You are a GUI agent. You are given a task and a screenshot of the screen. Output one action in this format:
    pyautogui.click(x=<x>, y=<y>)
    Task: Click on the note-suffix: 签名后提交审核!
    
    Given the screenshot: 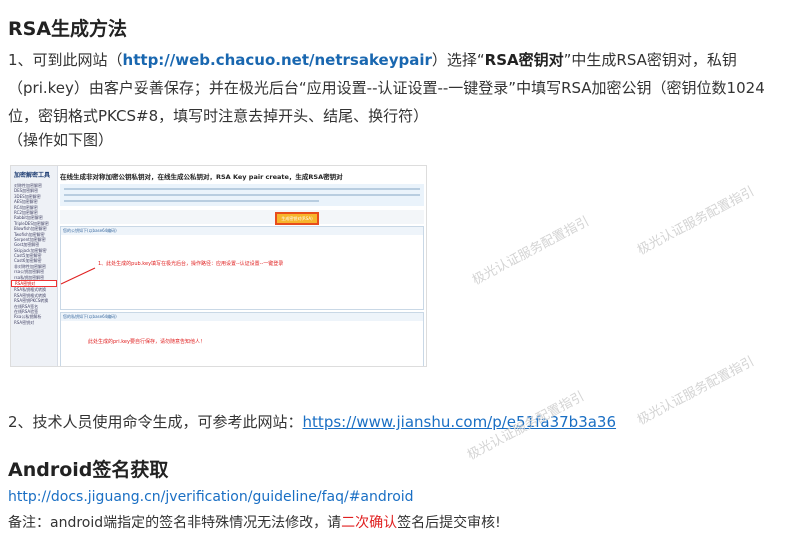 What is the action you would take?
    pyautogui.click(x=449, y=523)
    